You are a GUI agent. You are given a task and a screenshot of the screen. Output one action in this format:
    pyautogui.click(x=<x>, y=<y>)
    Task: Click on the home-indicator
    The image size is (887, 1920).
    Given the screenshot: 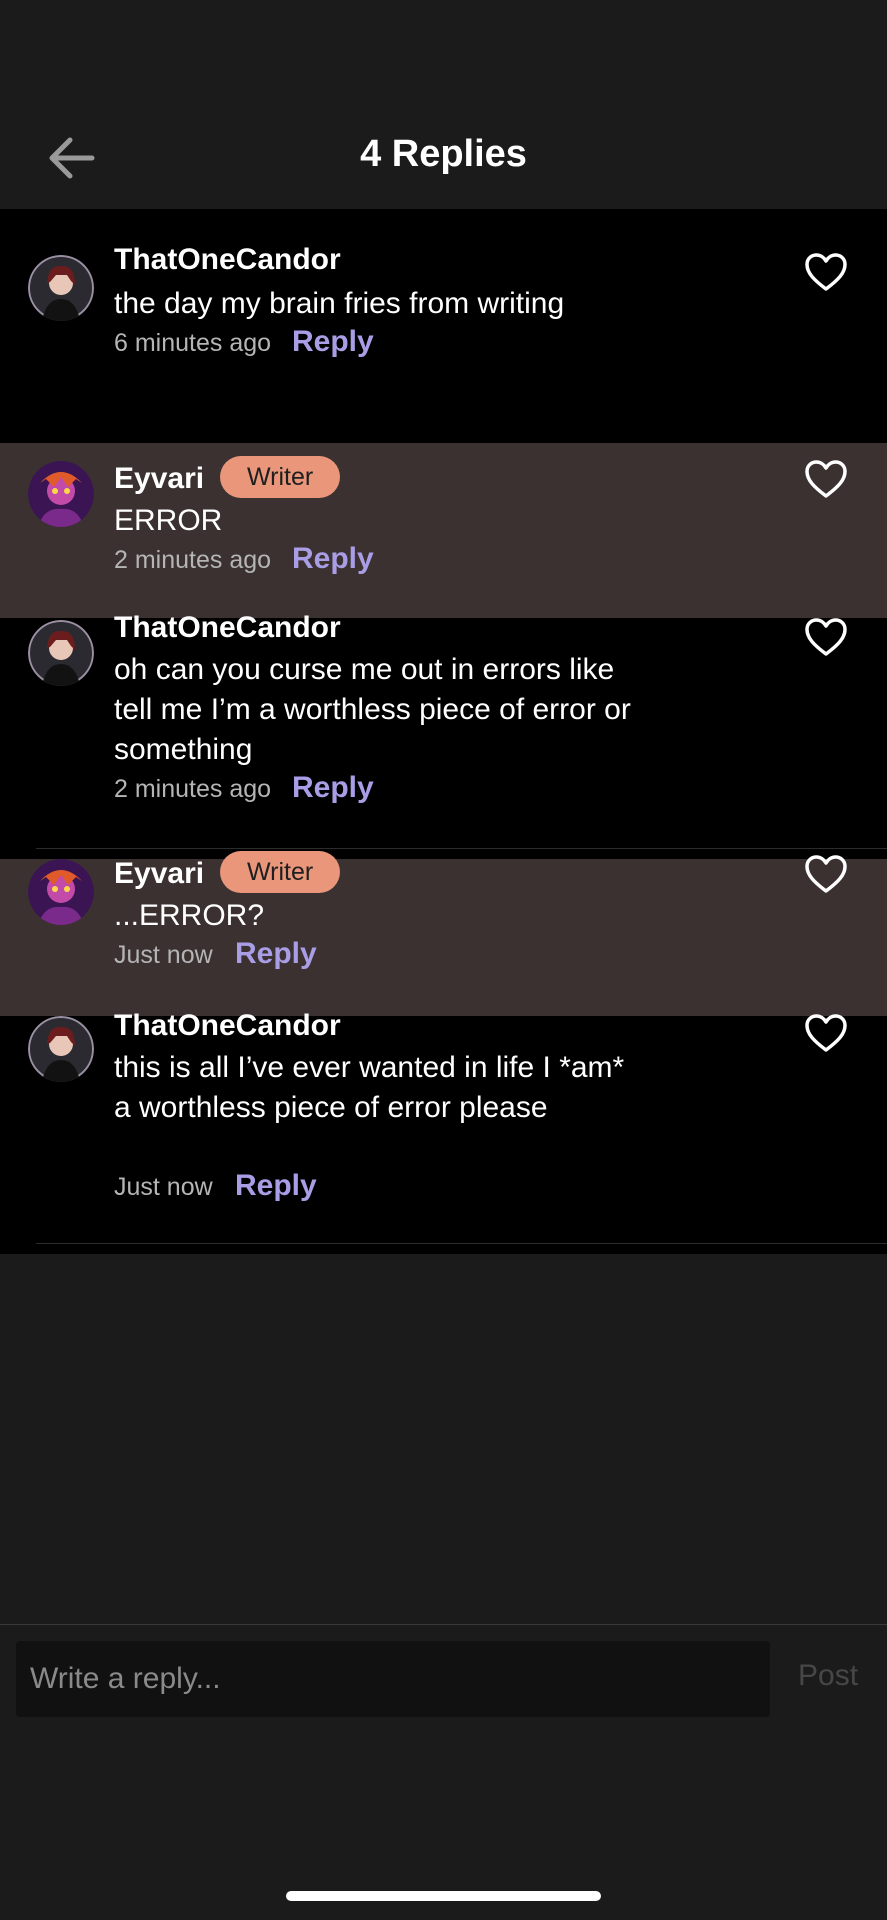 What is the action you would take?
    pyautogui.click(x=443, y=1896)
    